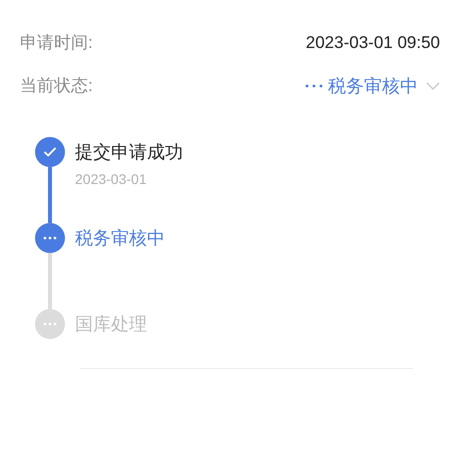  Describe the element at coordinates (129, 152) in the screenshot. I see `step-title: 提交申请成功` at that location.